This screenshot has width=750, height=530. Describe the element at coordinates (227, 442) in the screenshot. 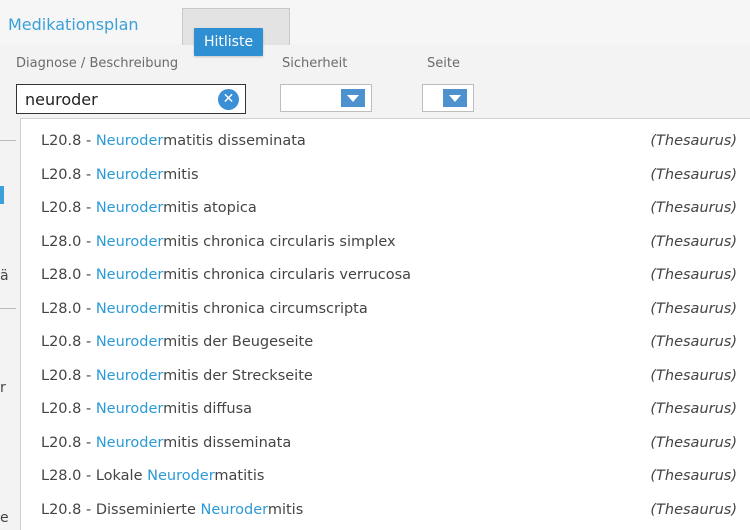

I see `diagnosis-suffix: mitis disseminata` at that location.